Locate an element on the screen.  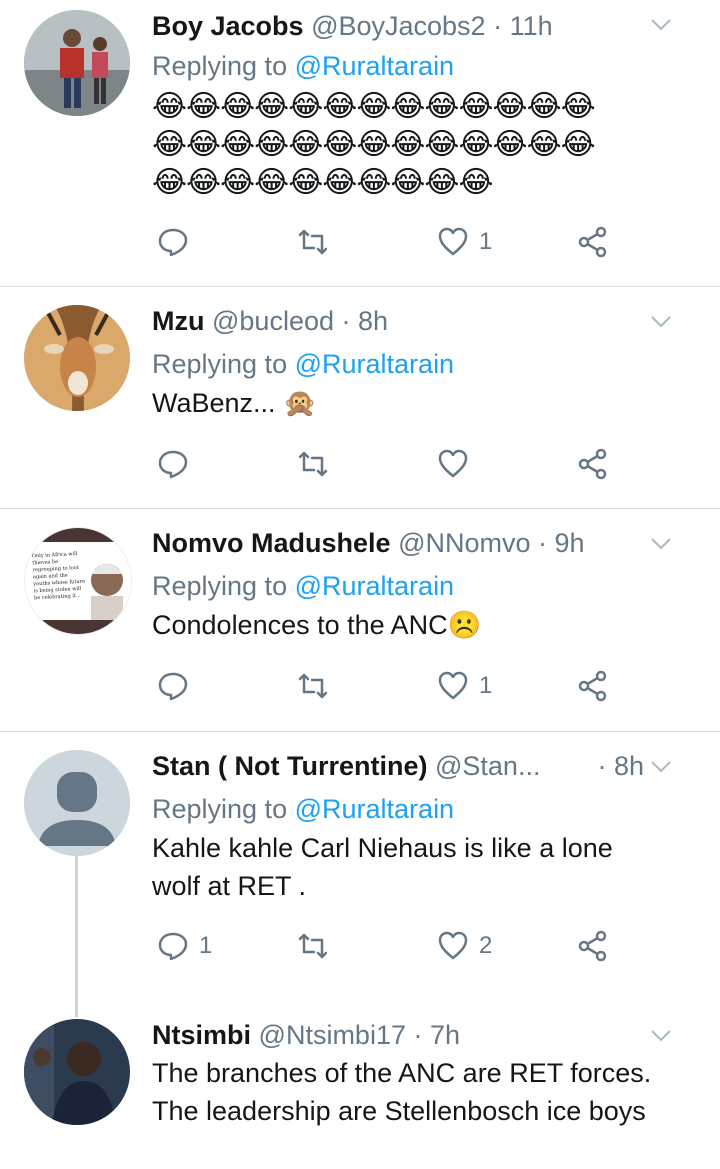
like-button: 2 is located at coordinates (464, 946).